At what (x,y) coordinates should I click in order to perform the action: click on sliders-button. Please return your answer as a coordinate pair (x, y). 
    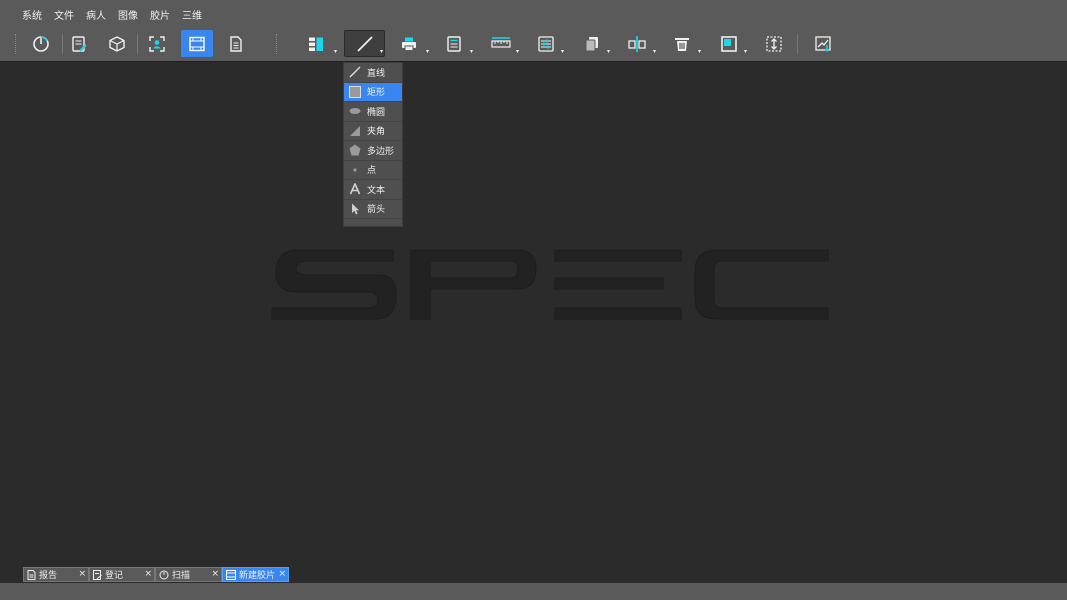
    Looking at the image, I should click on (546, 43).